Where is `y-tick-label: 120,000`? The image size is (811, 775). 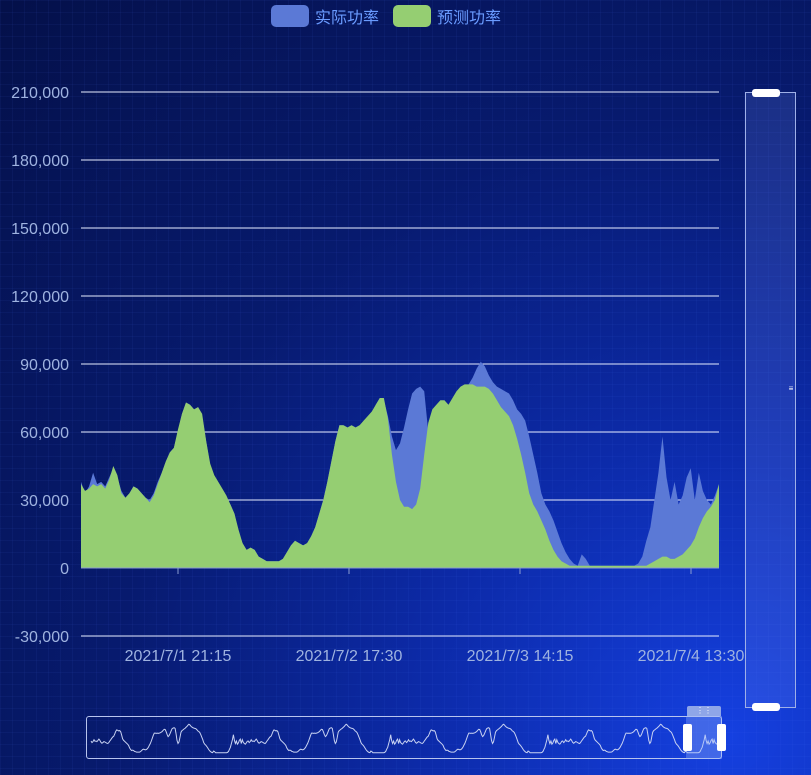 y-tick-label: 120,000 is located at coordinates (40, 297).